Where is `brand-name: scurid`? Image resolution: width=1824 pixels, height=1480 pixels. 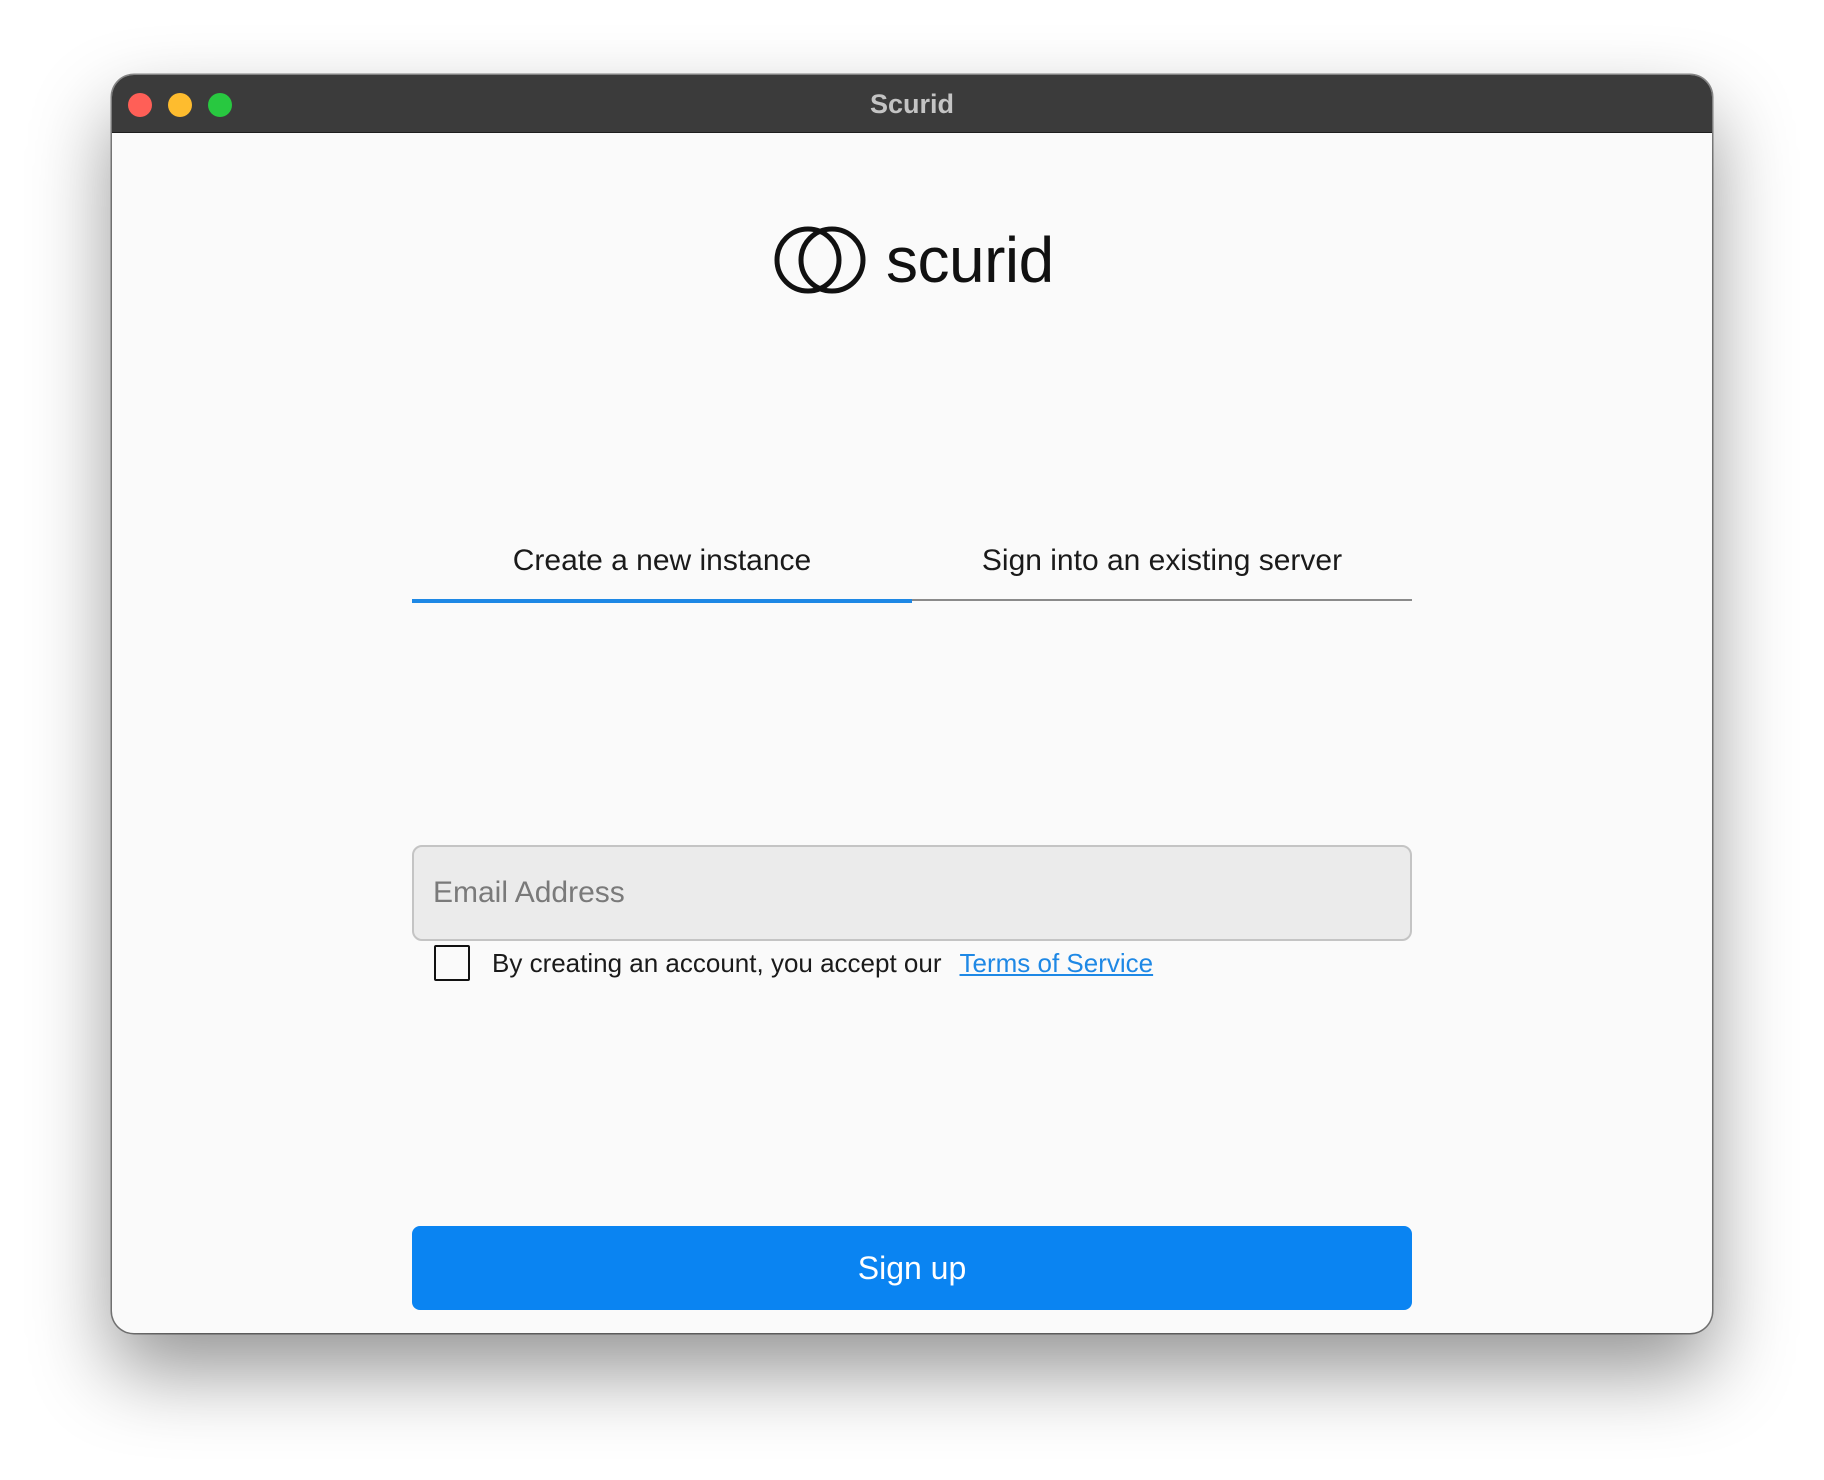 brand-name: scurid is located at coordinates (970, 260).